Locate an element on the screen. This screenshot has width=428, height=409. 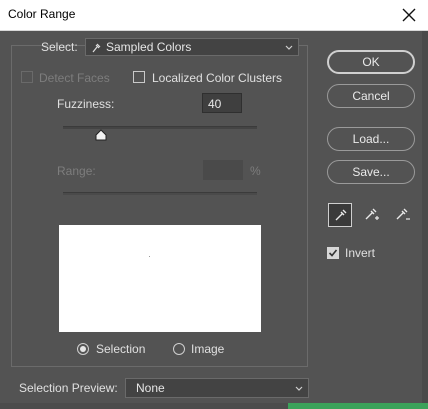
eyedropper-button is located at coordinates (340, 215).